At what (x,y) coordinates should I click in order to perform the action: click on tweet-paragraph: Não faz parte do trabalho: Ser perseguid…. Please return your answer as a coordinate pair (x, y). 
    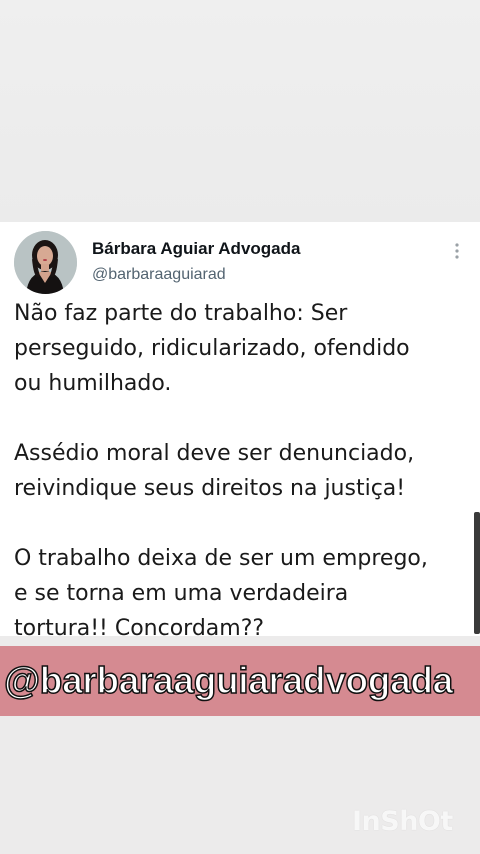
    Looking at the image, I should click on (212, 348).